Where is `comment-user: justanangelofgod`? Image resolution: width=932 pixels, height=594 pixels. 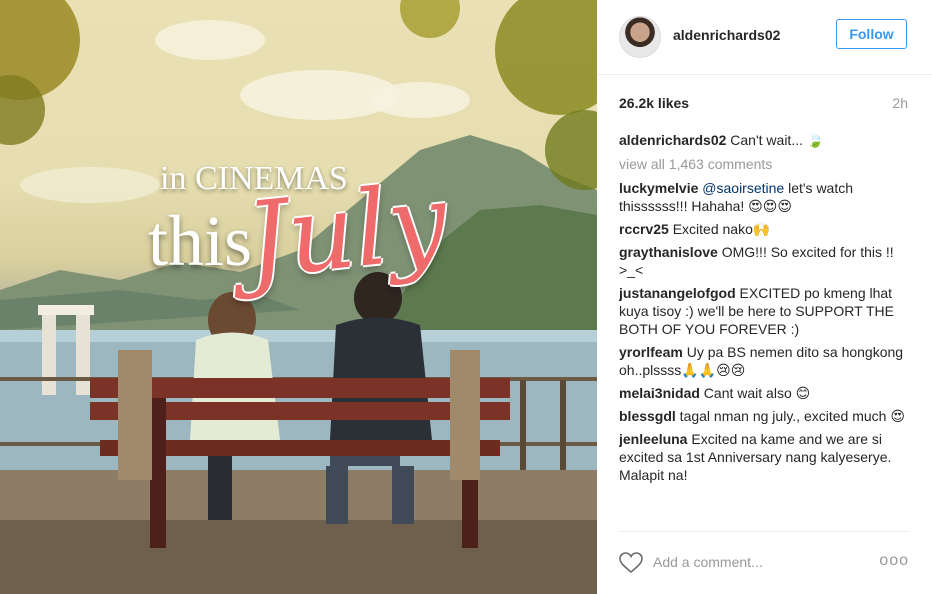 comment-user: justanangelofgod is located at coordinates (677, 293).